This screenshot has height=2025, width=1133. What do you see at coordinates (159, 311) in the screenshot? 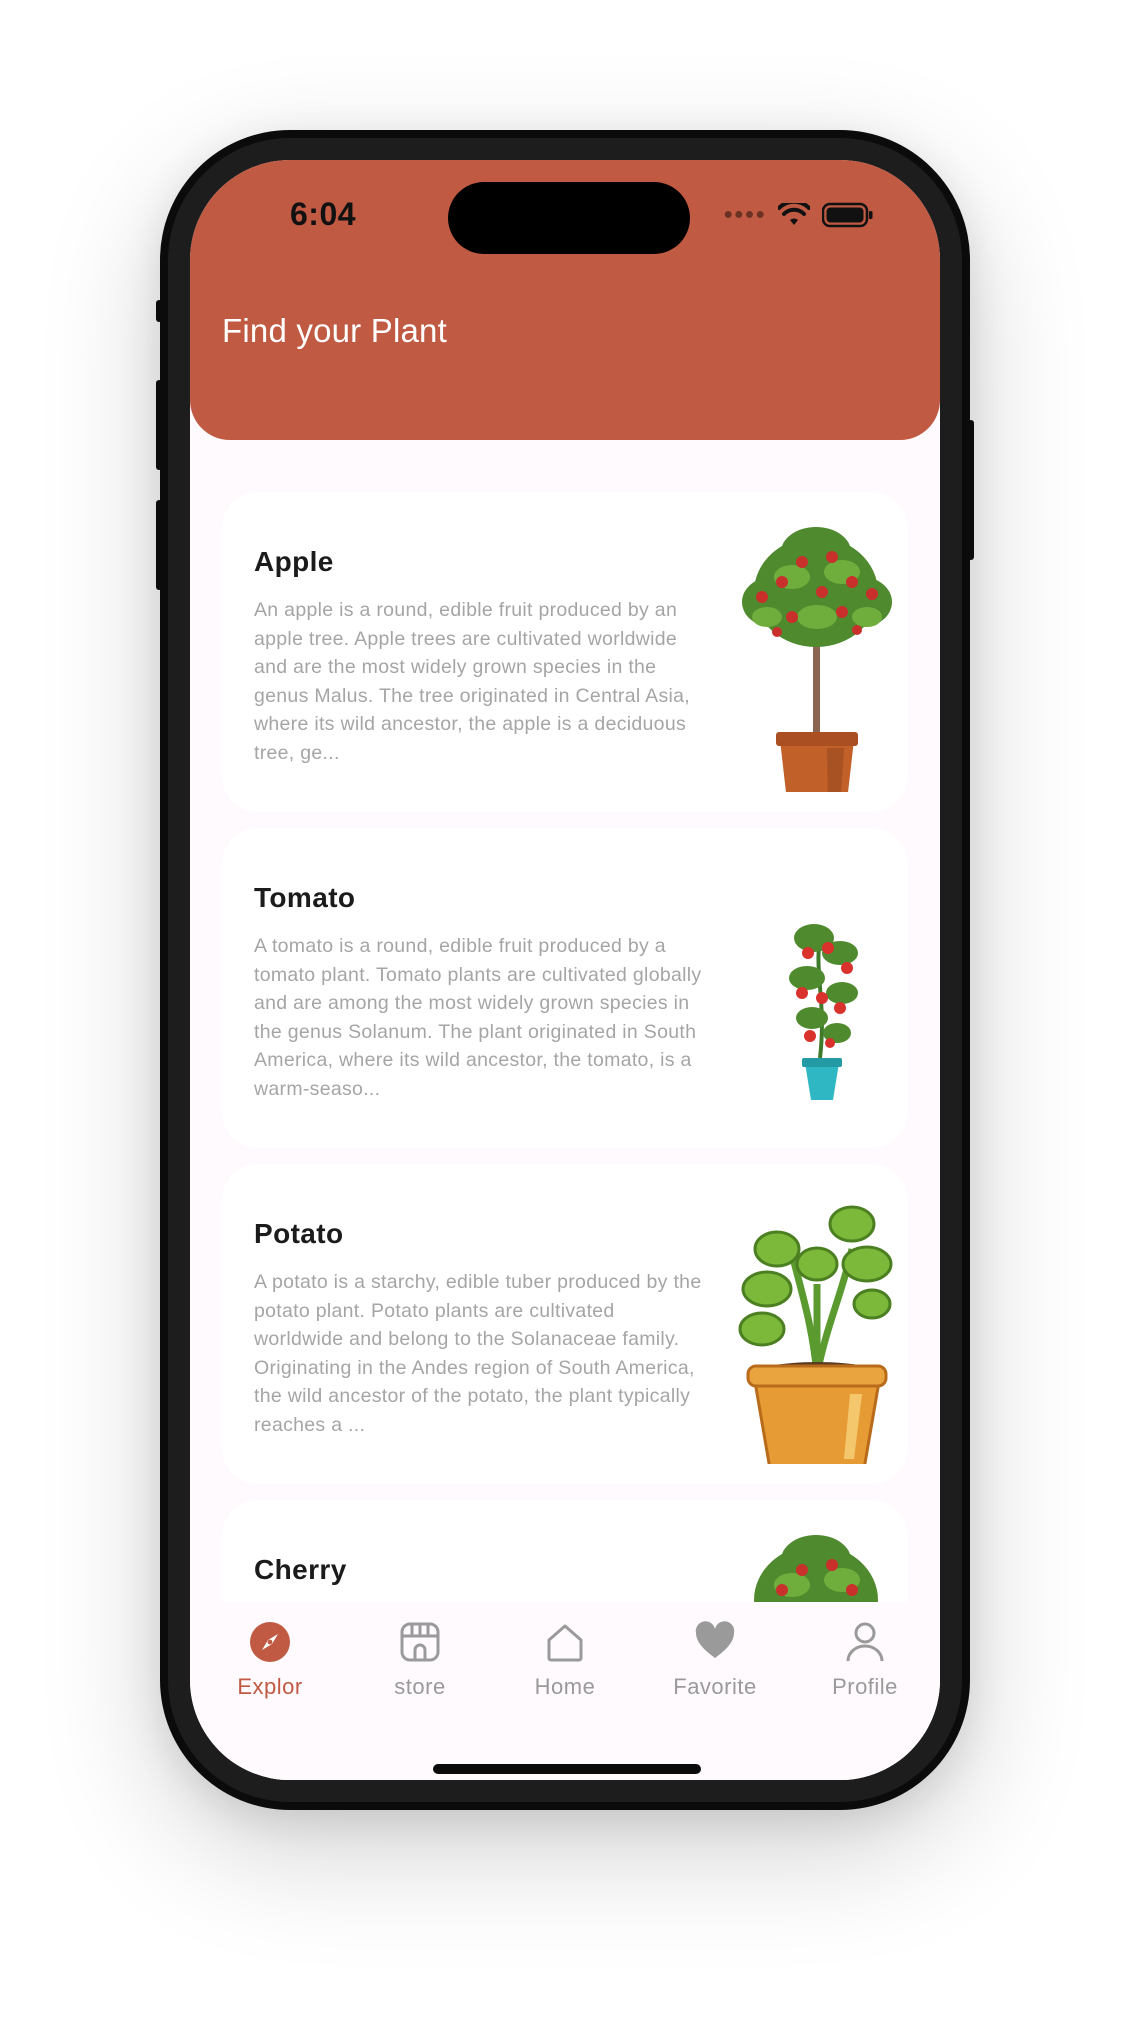
I see `side-button` at bounding box center [159, 311].